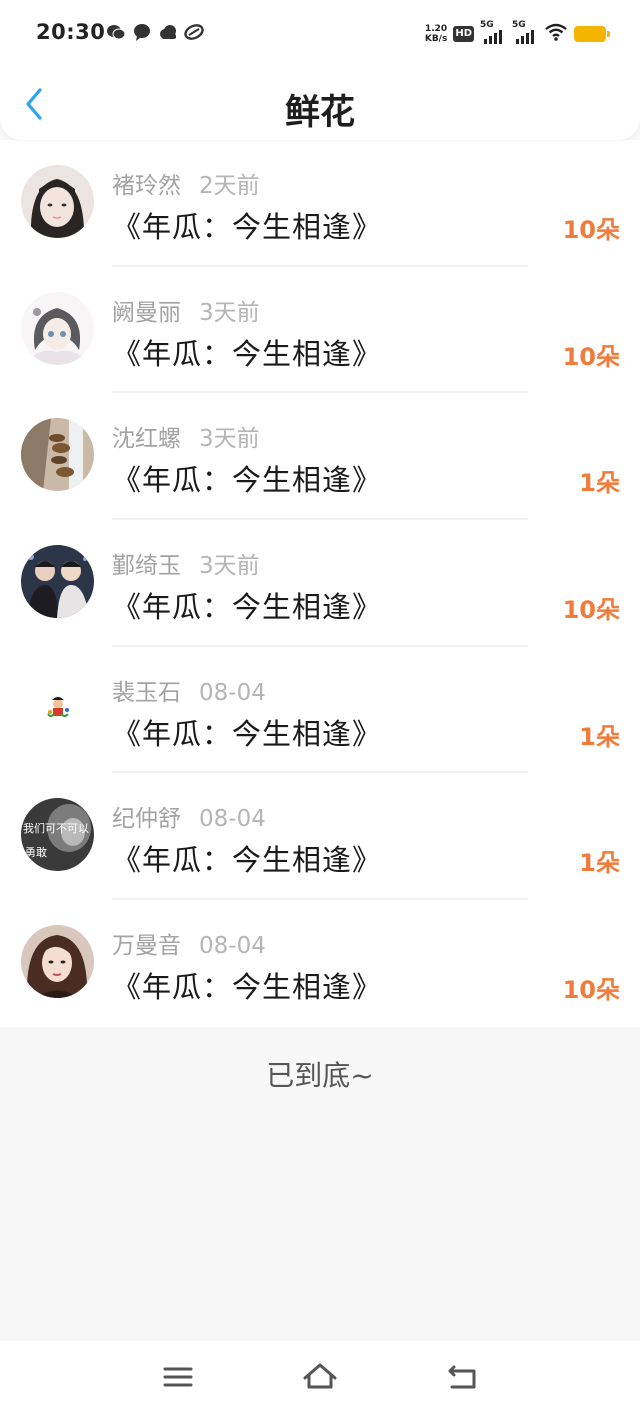 This screenshot has height=1415, width=640. I want to click on user-name: 裴玉石, so click(146, 692).